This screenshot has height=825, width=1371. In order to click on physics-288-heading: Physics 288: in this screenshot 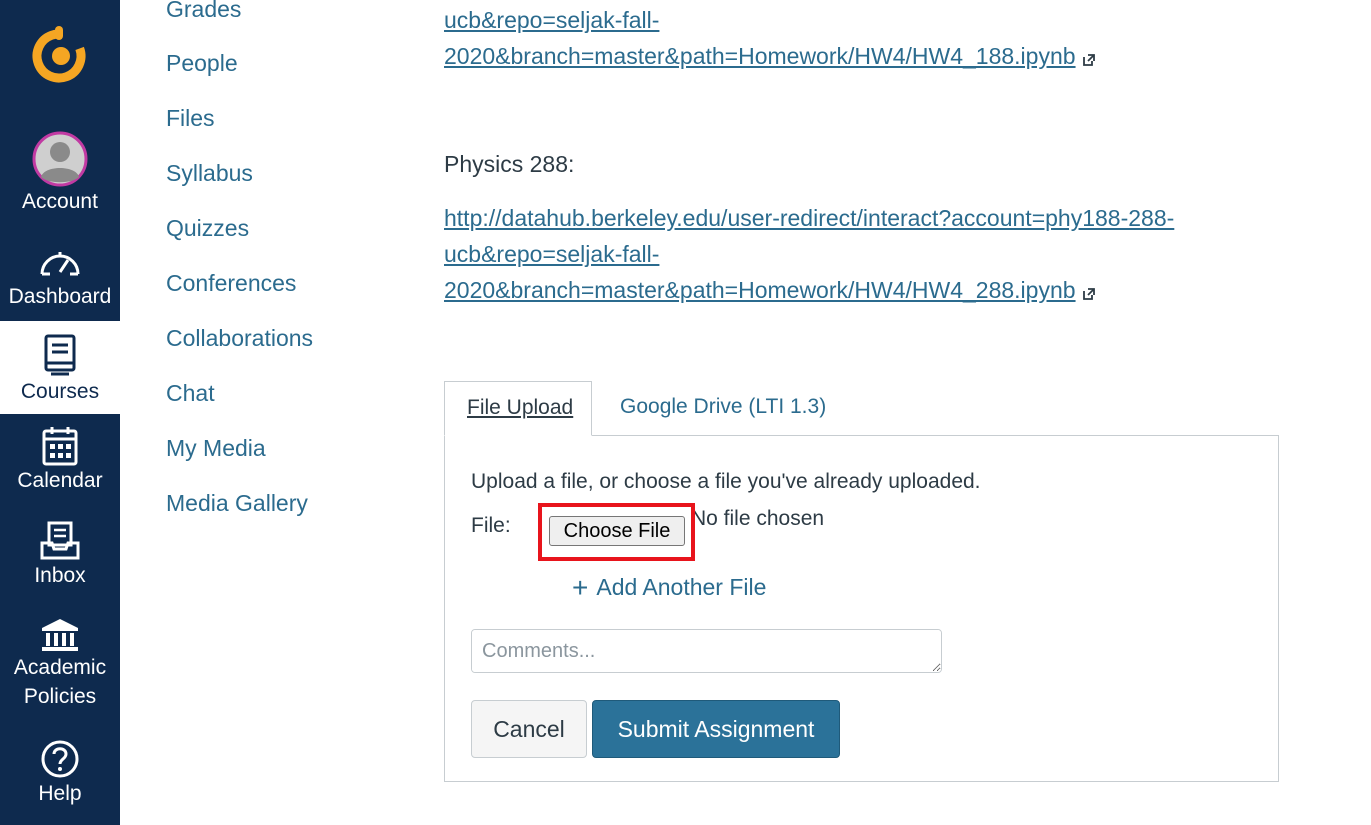, I will do `click(509, 164)`.